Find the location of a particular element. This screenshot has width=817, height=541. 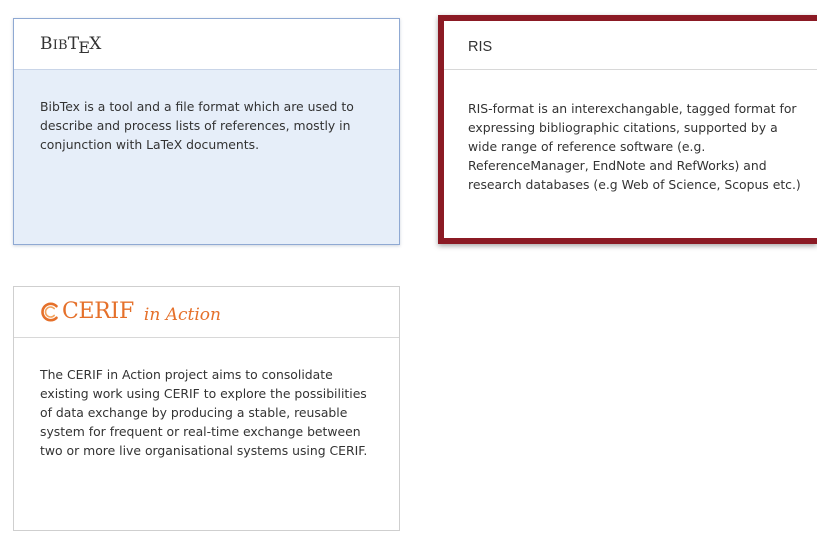

cerif-logo-tagline: in Action is located at coordinates (182, 314).